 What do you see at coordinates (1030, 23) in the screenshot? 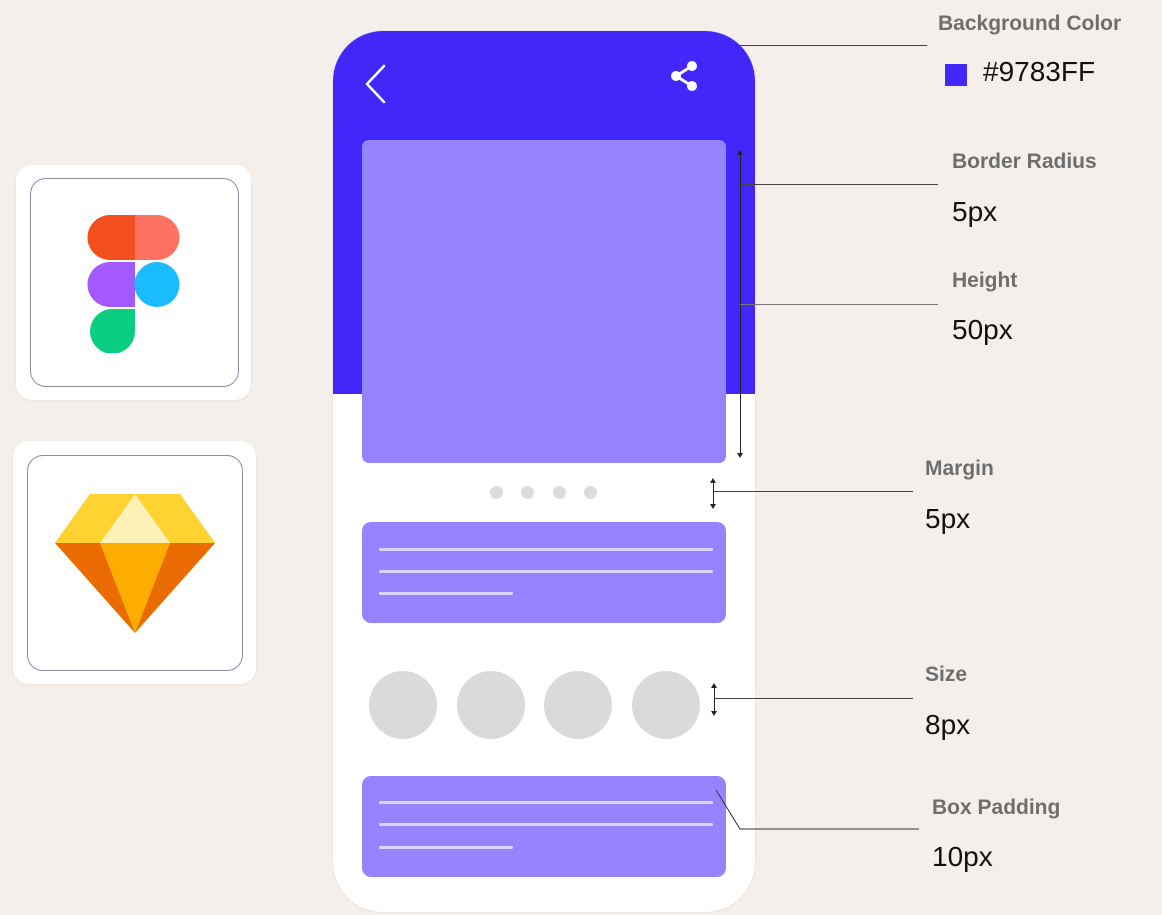
I see `annotation-title-background-color: Background Color` at bounding box center [1030, 23].